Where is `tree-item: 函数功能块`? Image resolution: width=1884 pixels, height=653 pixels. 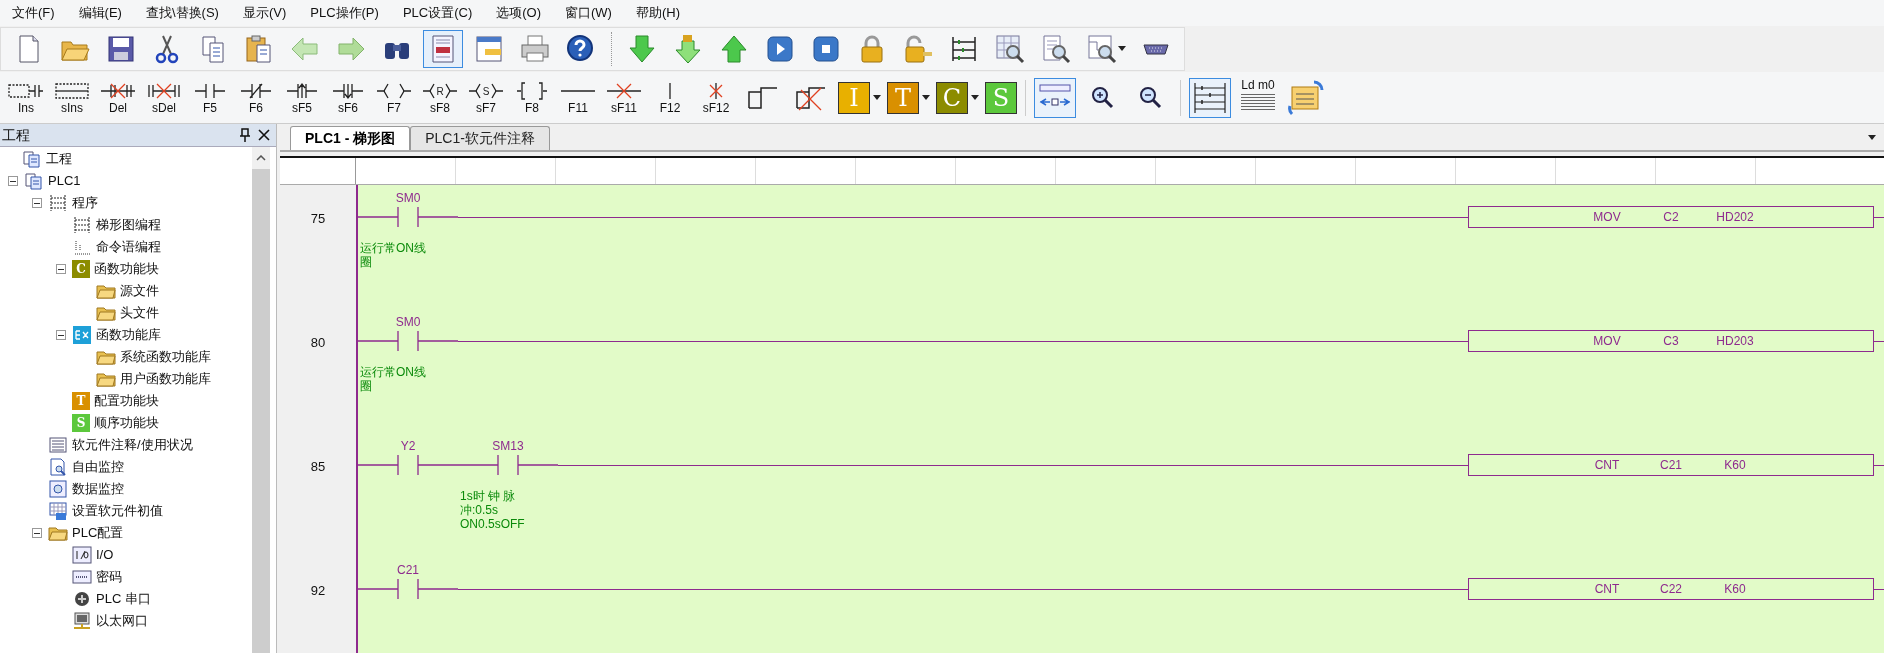 tree-item: 函数功能块 is located at coordinates (126, 269).